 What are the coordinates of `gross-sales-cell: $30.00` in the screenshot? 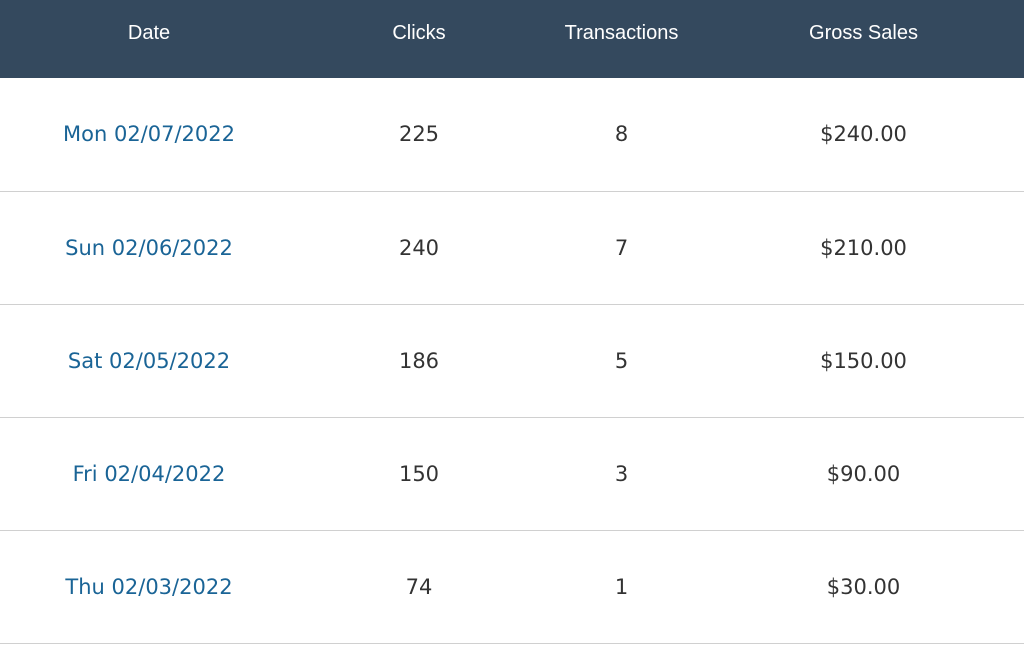 It's located at (863, 586).